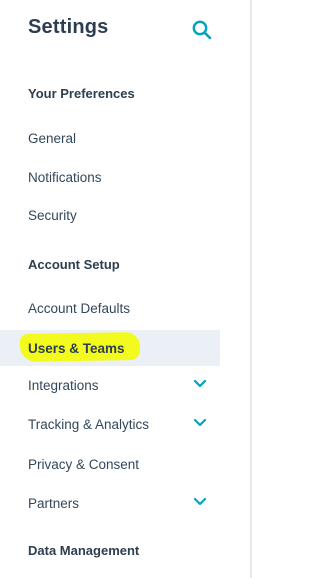  Describe the element at coordinates (68, 27) in the screenshot. I see `page-title: Settings` at that location.